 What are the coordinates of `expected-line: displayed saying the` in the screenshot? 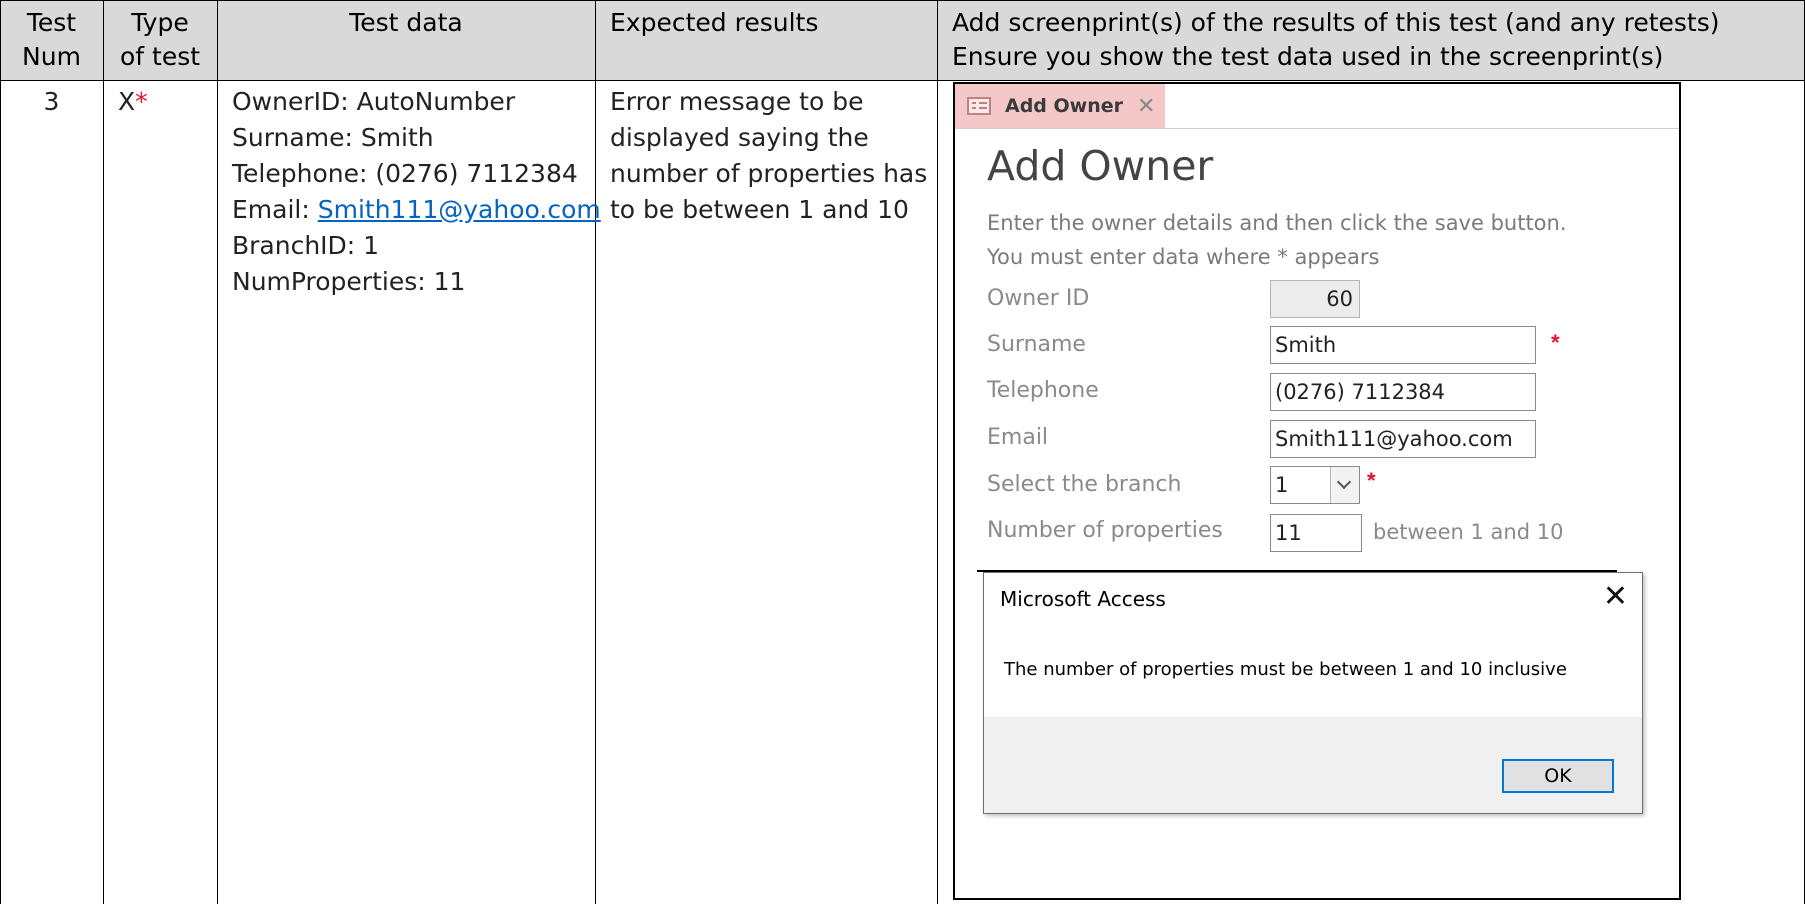 It's located at (739, 137).